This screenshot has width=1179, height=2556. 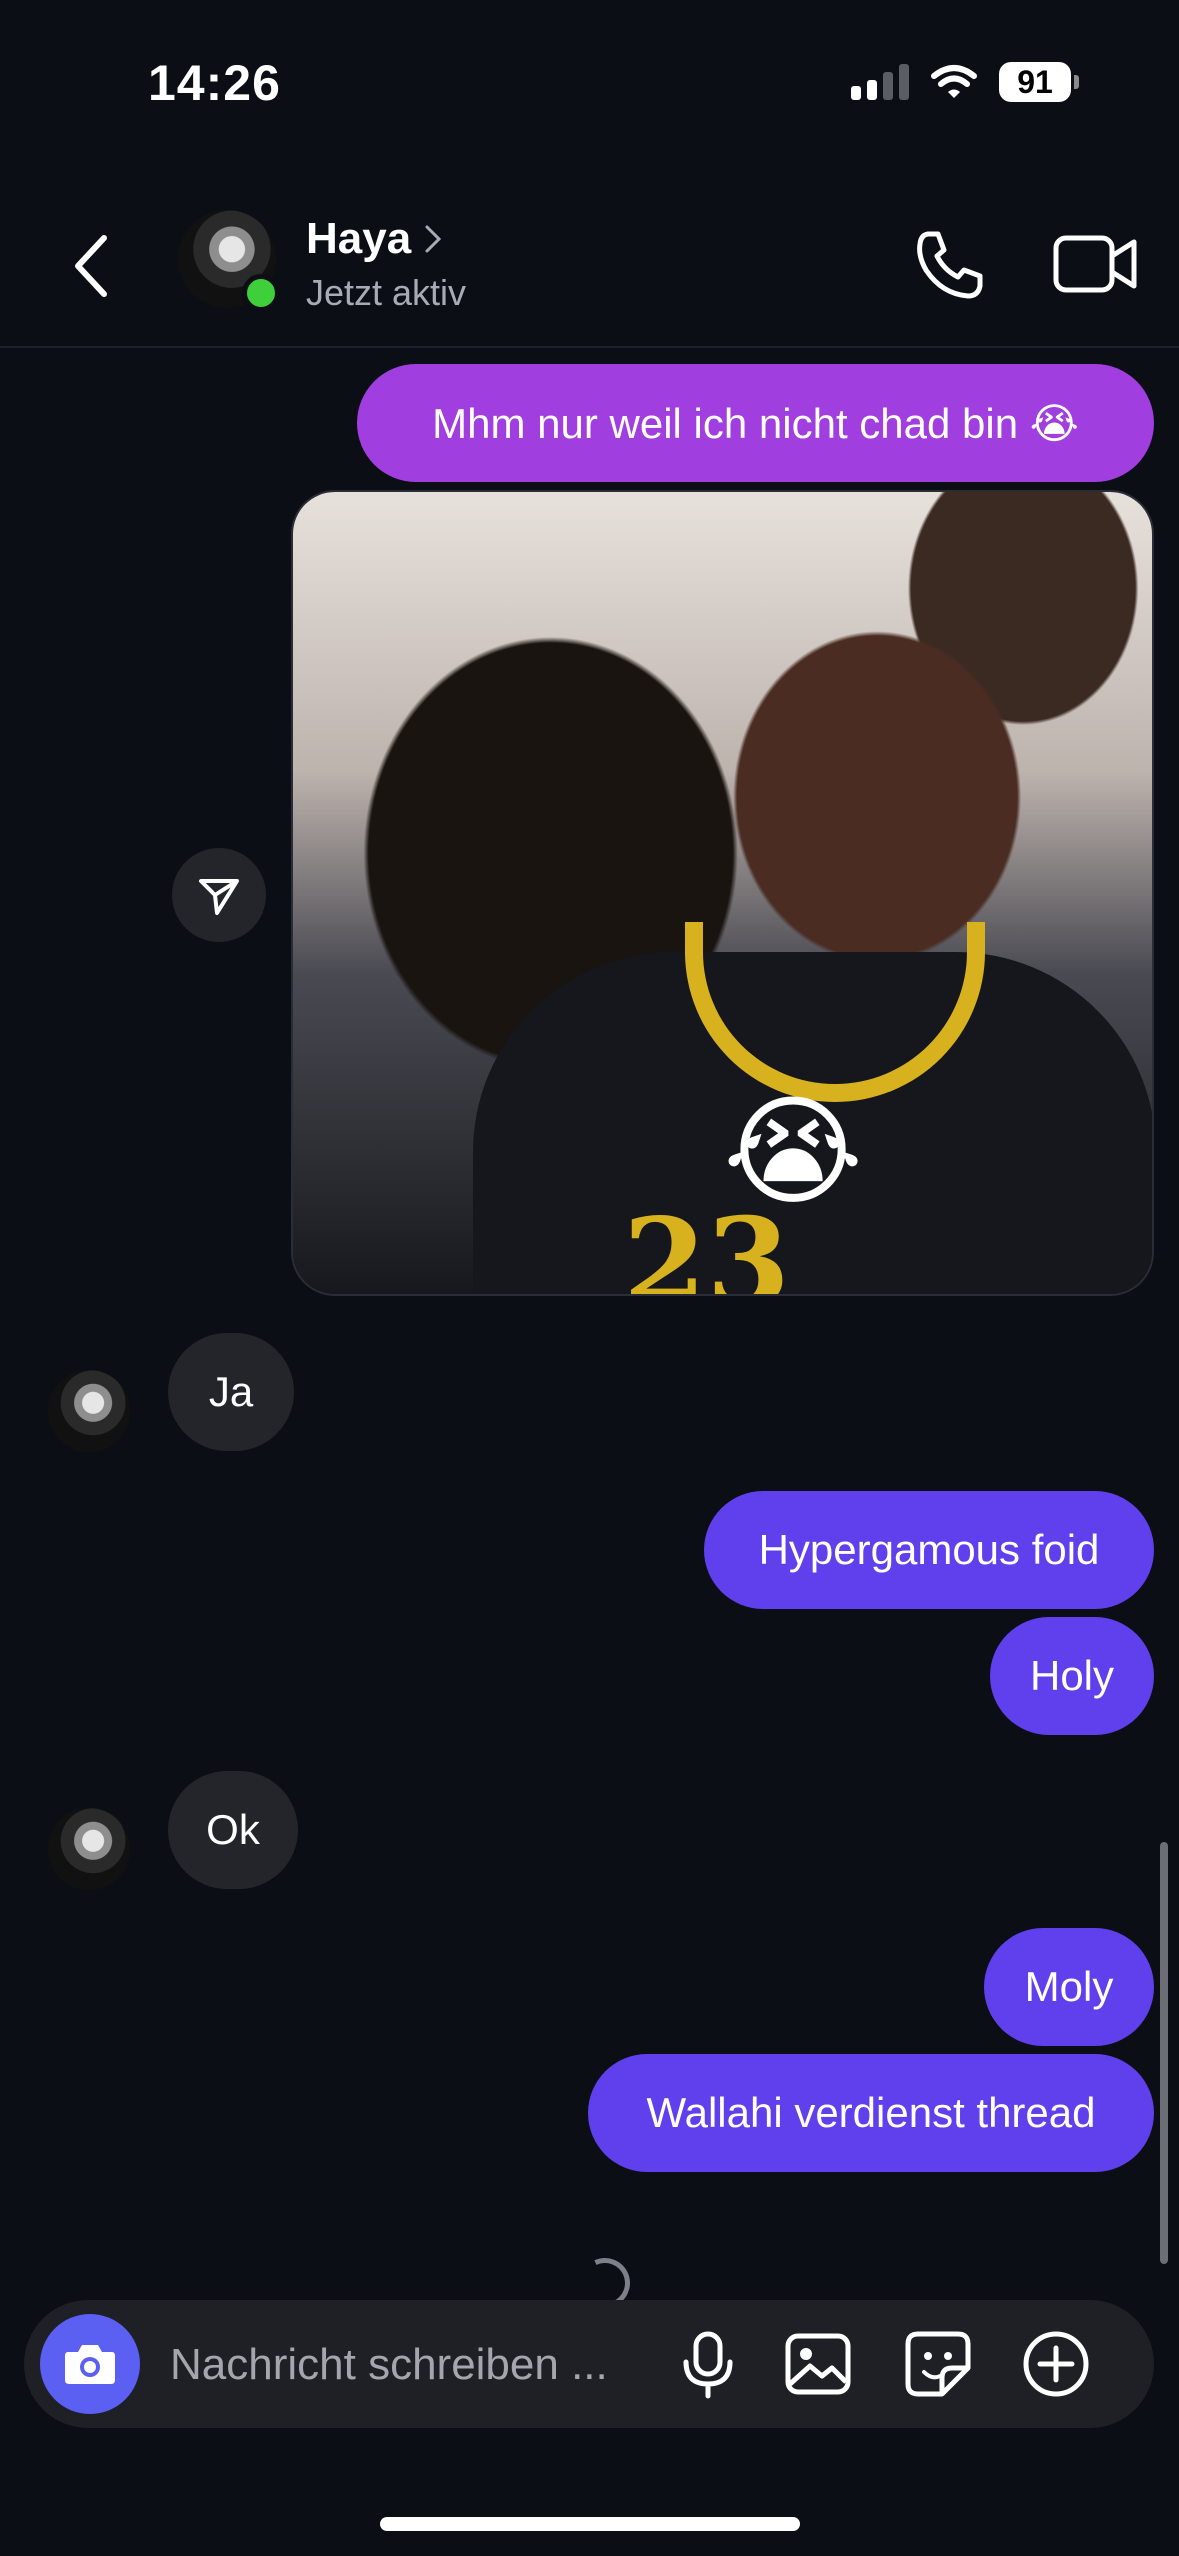 I want to click on camera-icon, so click(x=90, y=2364).